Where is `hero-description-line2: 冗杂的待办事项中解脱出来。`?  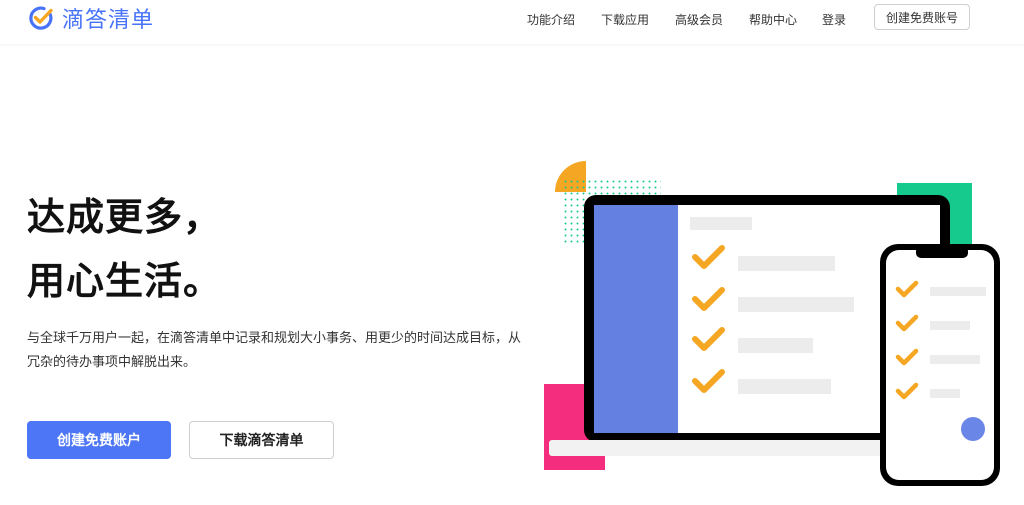 hero-description-line2: 冗杂的待办事项中解脱出来。 is located at coordinates (112, 362).